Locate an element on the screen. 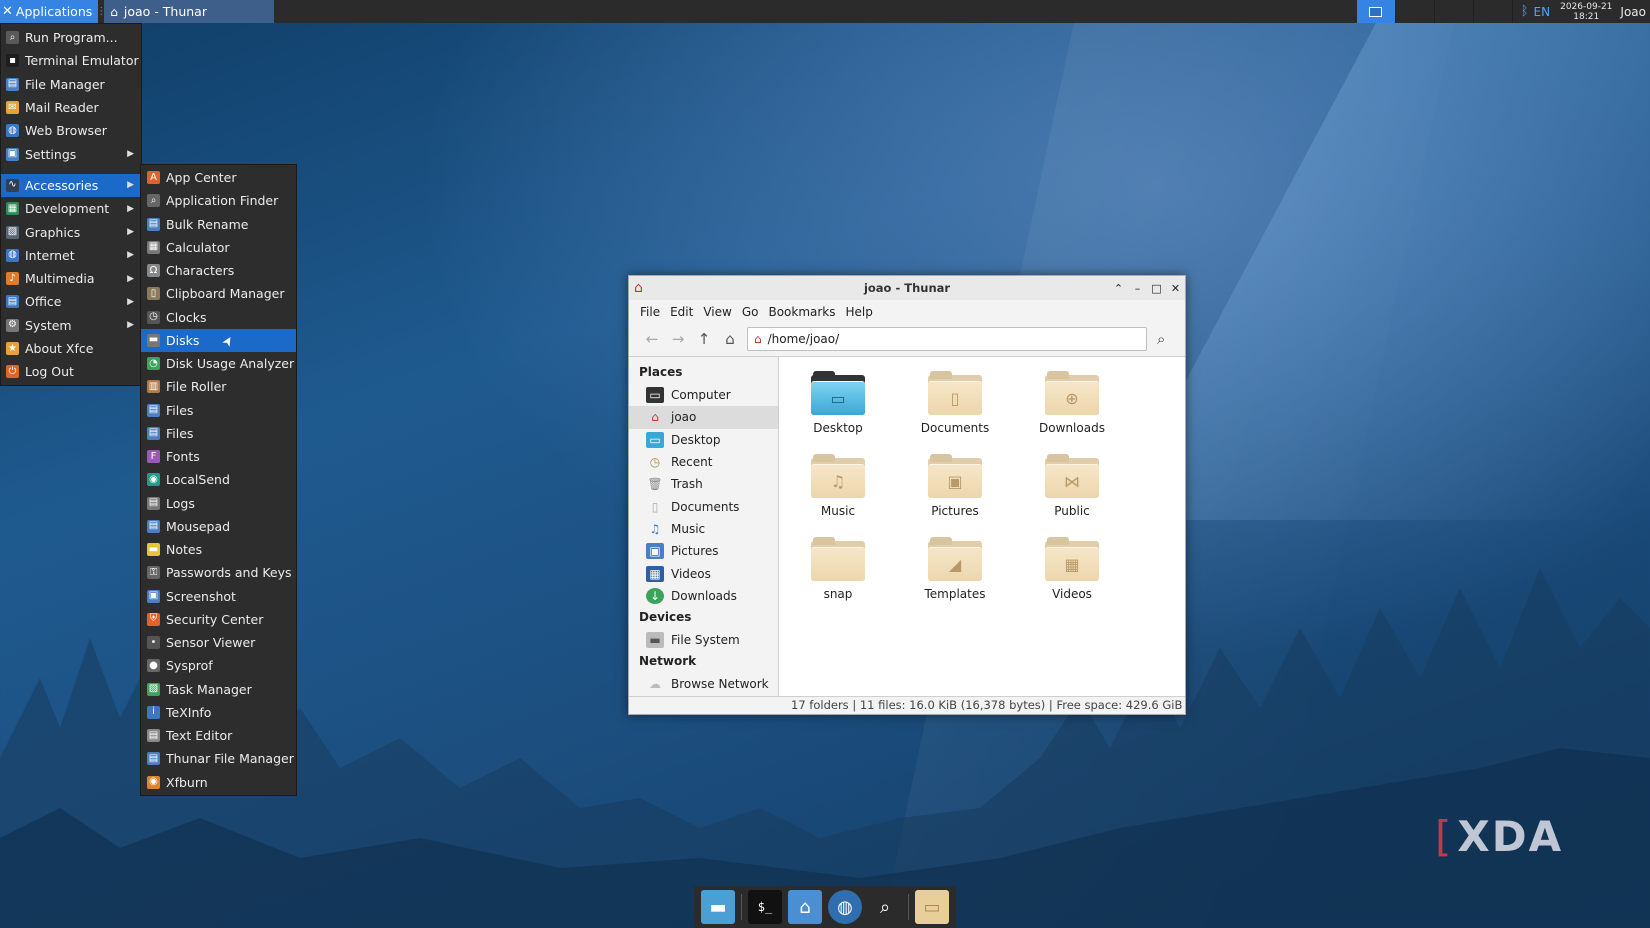  location-bar: ⌂ /home/joao/ is located at coordinates (947, 339).